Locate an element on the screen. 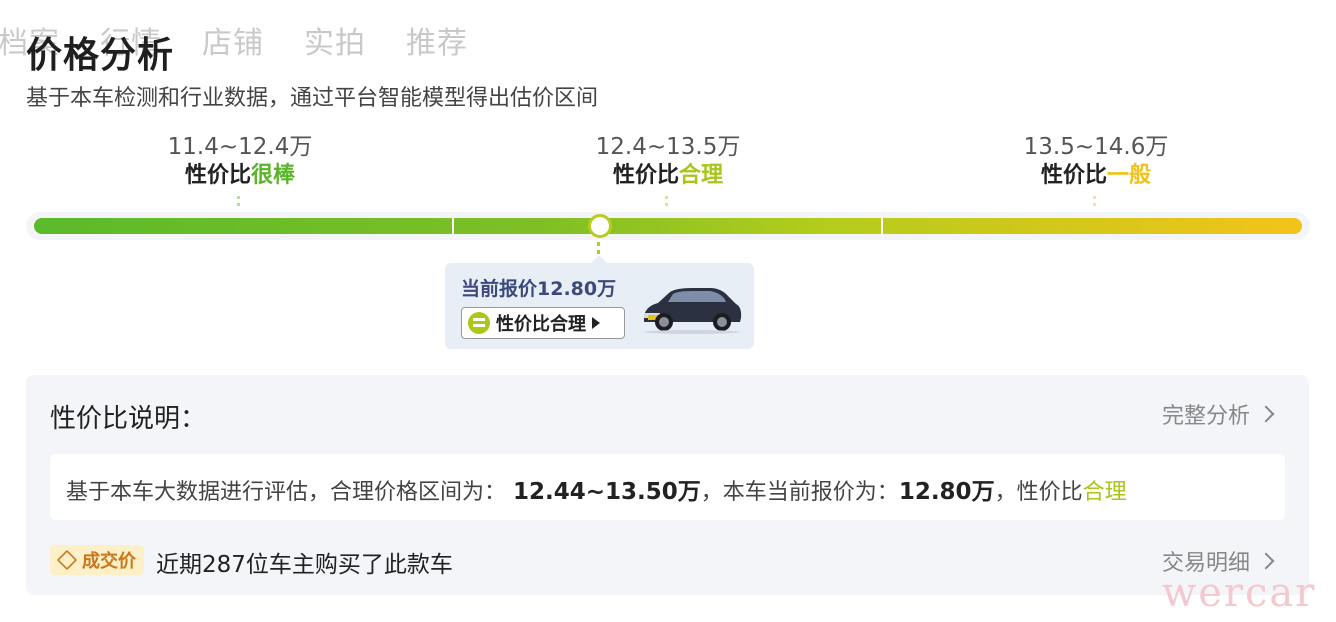  range-verdict: 性价比合理 is located at coordinates (668, 175).